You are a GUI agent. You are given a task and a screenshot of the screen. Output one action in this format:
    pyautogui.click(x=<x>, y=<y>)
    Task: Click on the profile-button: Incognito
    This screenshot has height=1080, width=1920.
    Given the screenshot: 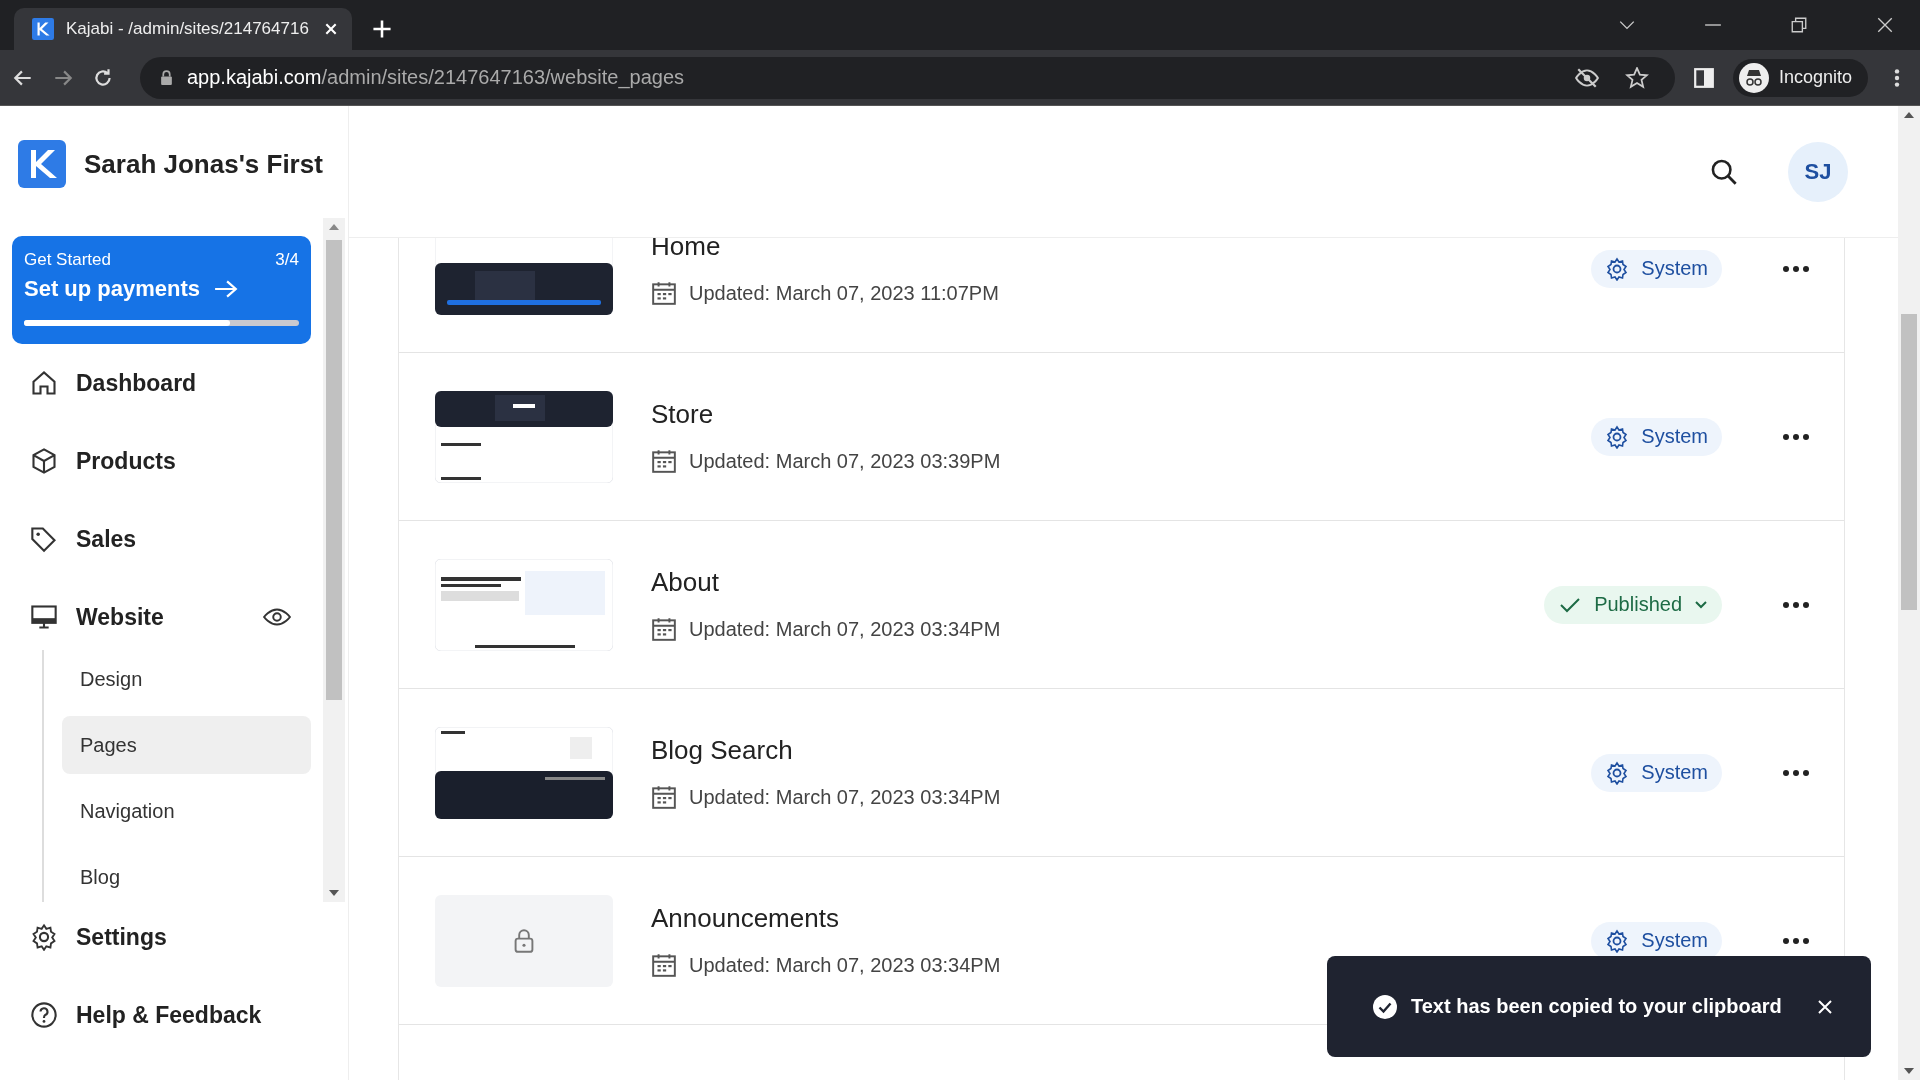 What is the action you would take?
    pyautogui.click(x=1800, y=77)
    